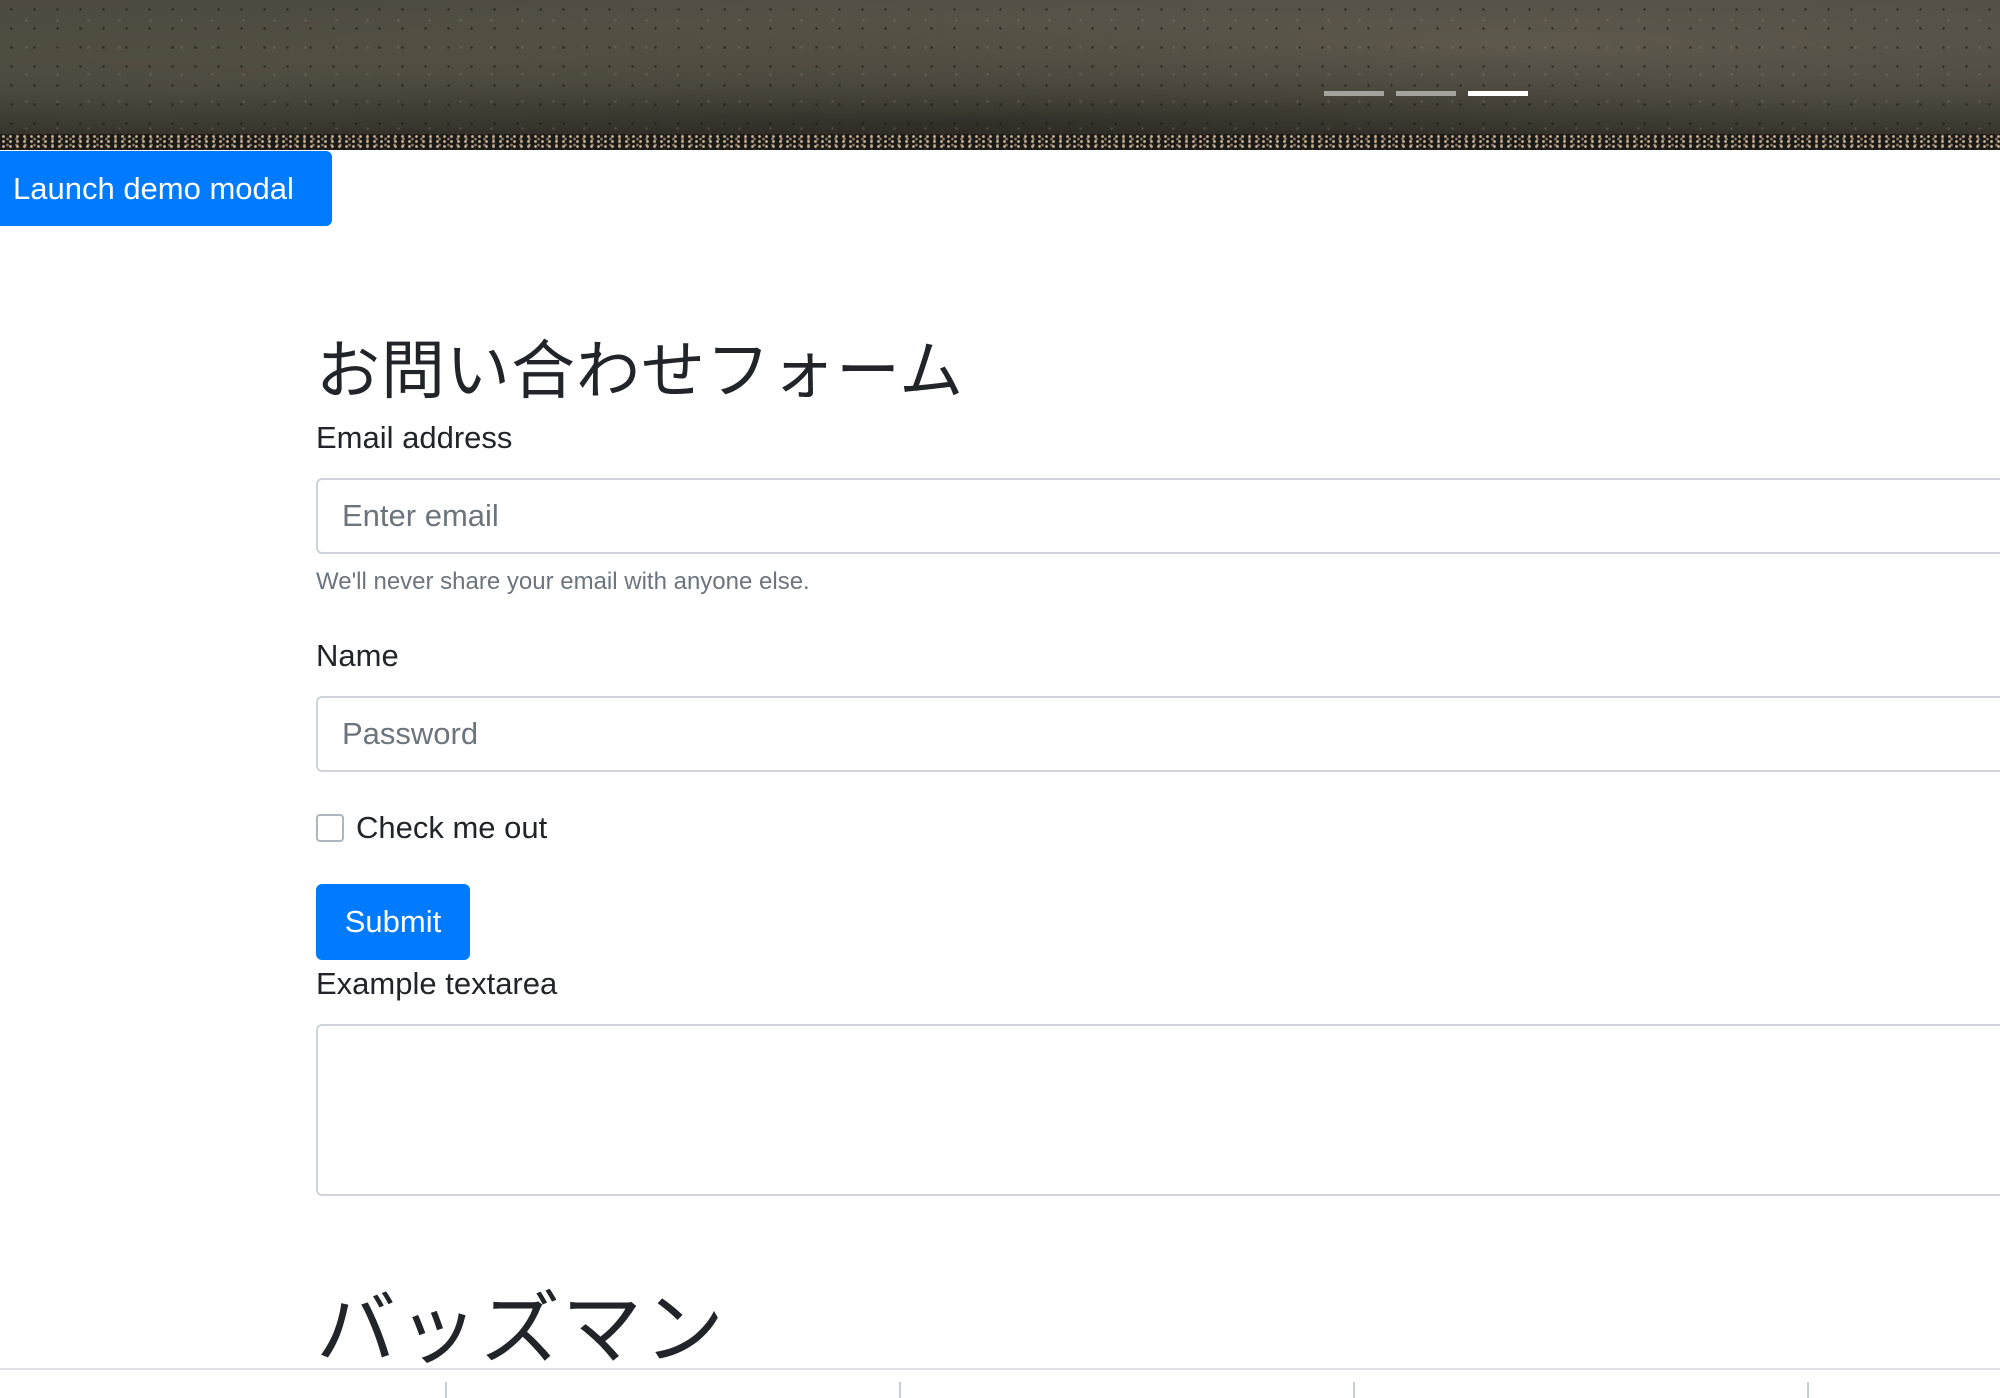 Image resolution: width=2000 pixels, height=1398 pixels. What do you see at coordinates (414, 437) in the screenshot?
I see `email-label: Email address` at bounding box center [414, 437].